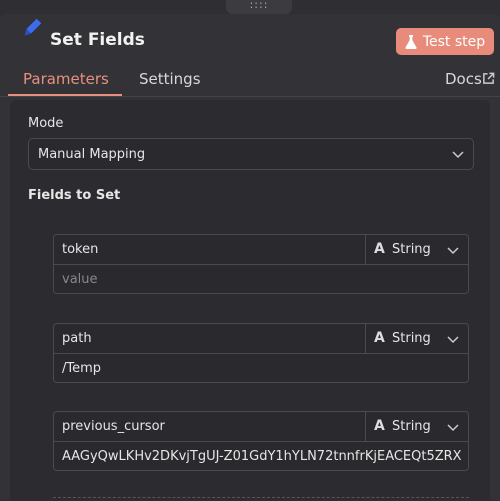 Image resolution: width=500 pixels, height=501 pixels. What do you see at coordinates (33, 27) in the screenshot?
I see `pencil-icon` at bounding box center [33, 27].